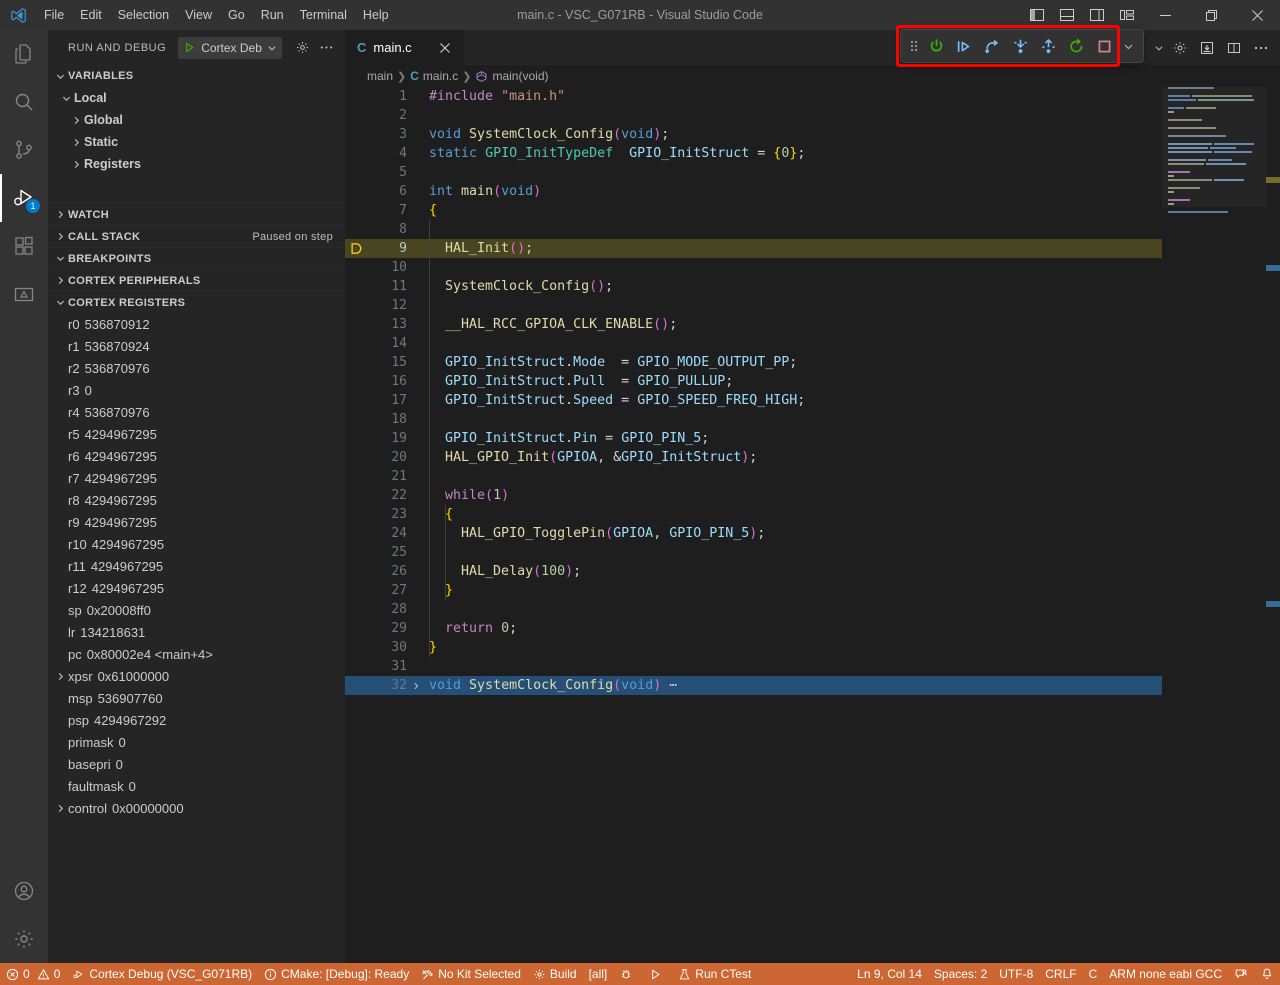 The height and width of the screenshot is (985, 1280). What do you see at coordinates (812, 229) in the screenshot?
I see `code-line: 8` at bounding box center [812, 229].